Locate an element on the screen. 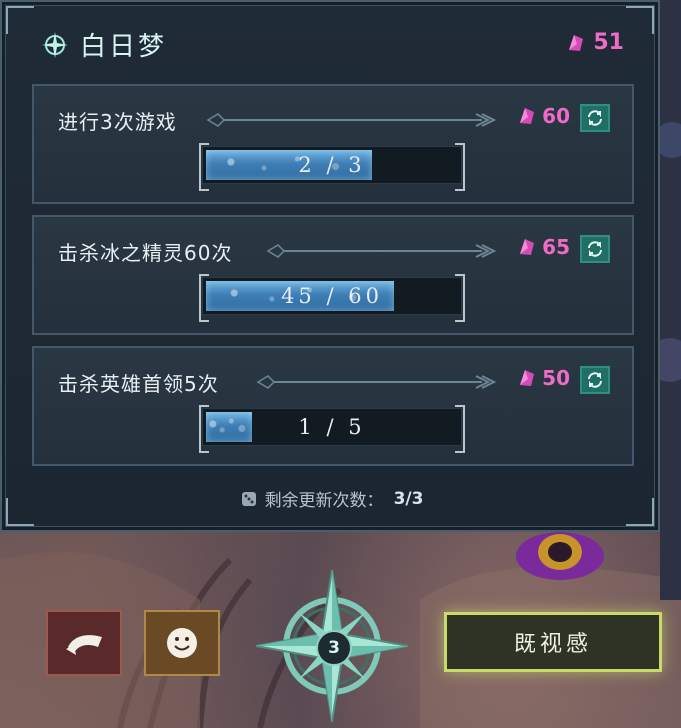  dice-icon is located at coordinates (248, 498).